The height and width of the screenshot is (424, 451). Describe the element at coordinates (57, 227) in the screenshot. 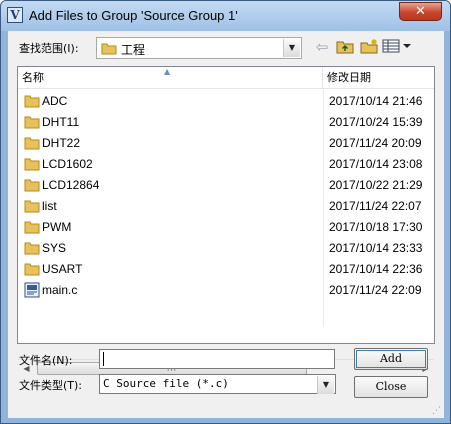

I see `item-name: PWM` at that location.